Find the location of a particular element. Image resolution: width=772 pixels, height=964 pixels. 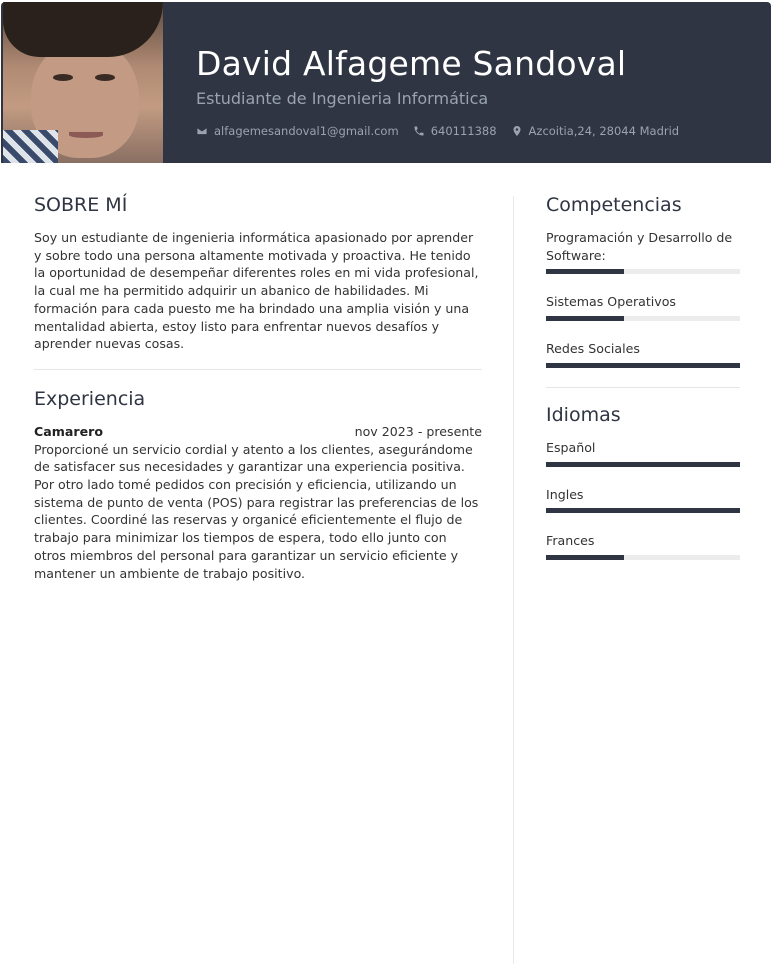

about-title: SOBRE MÍ is located at coordinates (81, 205).